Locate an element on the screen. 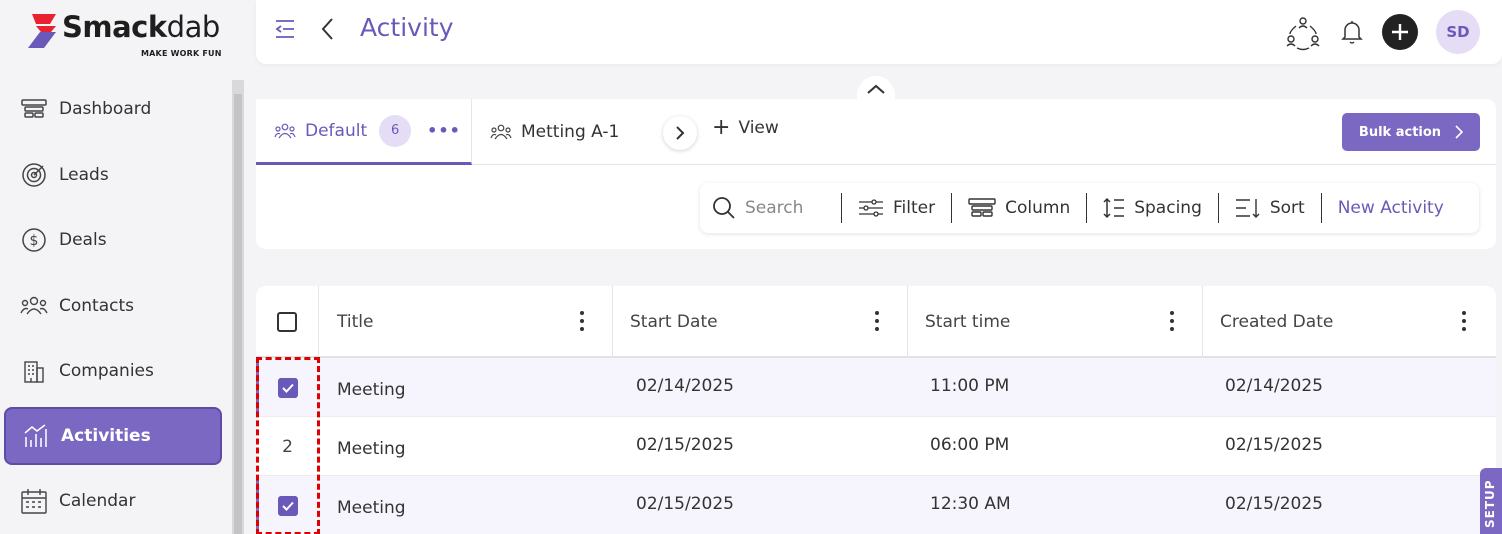  target-icon is located at coordinates (34, 175).